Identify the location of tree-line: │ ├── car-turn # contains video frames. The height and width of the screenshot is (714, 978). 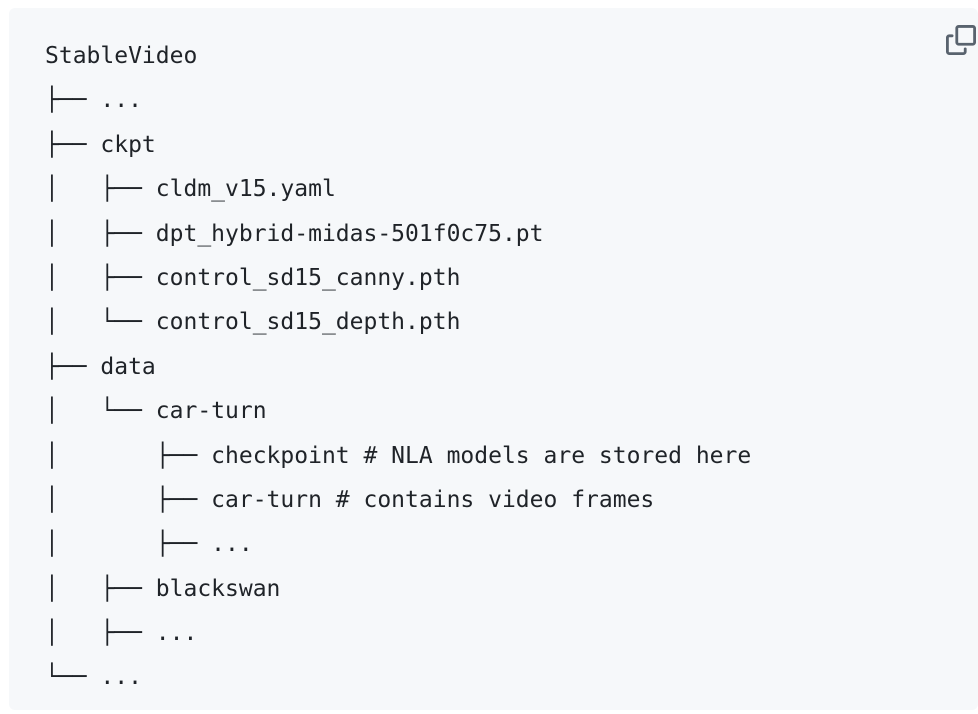
(350, 499).